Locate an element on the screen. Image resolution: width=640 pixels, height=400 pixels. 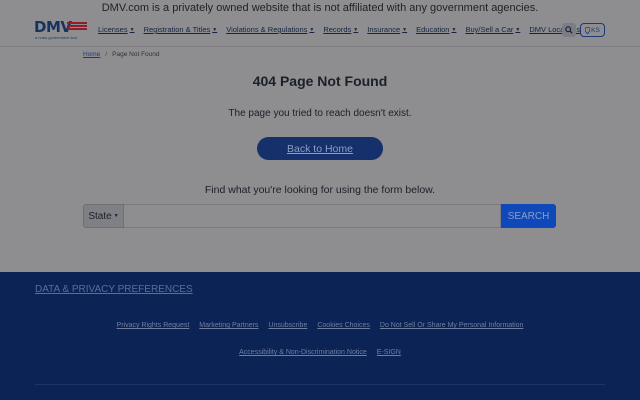
header-divider is located at coordinates (320, 46).